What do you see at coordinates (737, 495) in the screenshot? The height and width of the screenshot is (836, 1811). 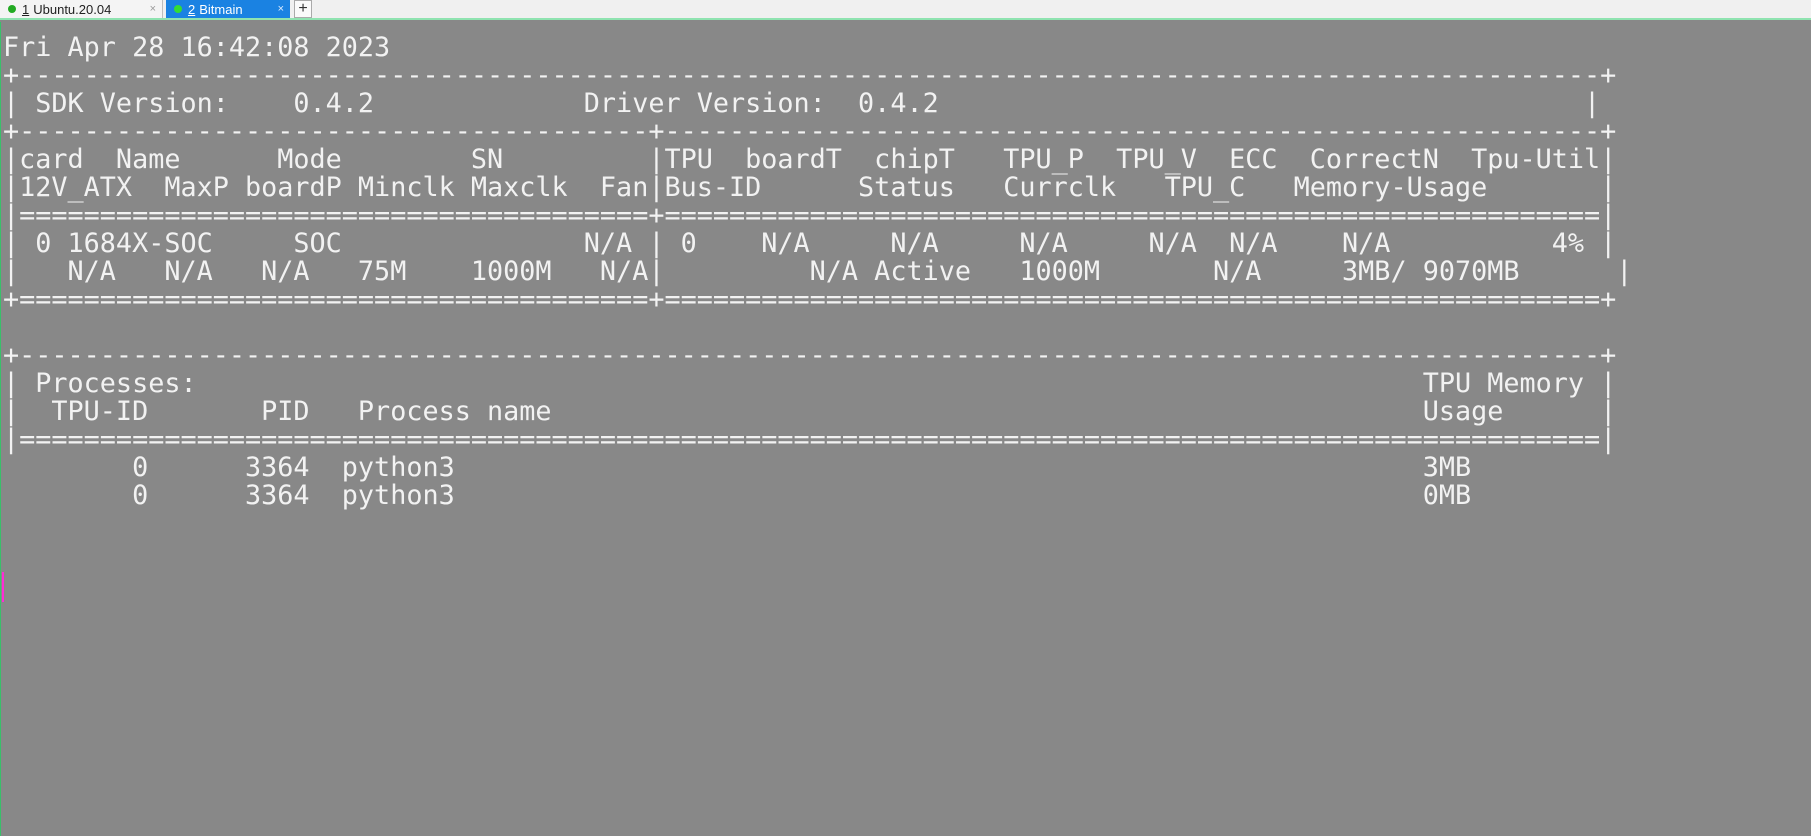 I see `terminal-line-process-row: 0 3364 python3 0MB` at bounding box center [737, 495].